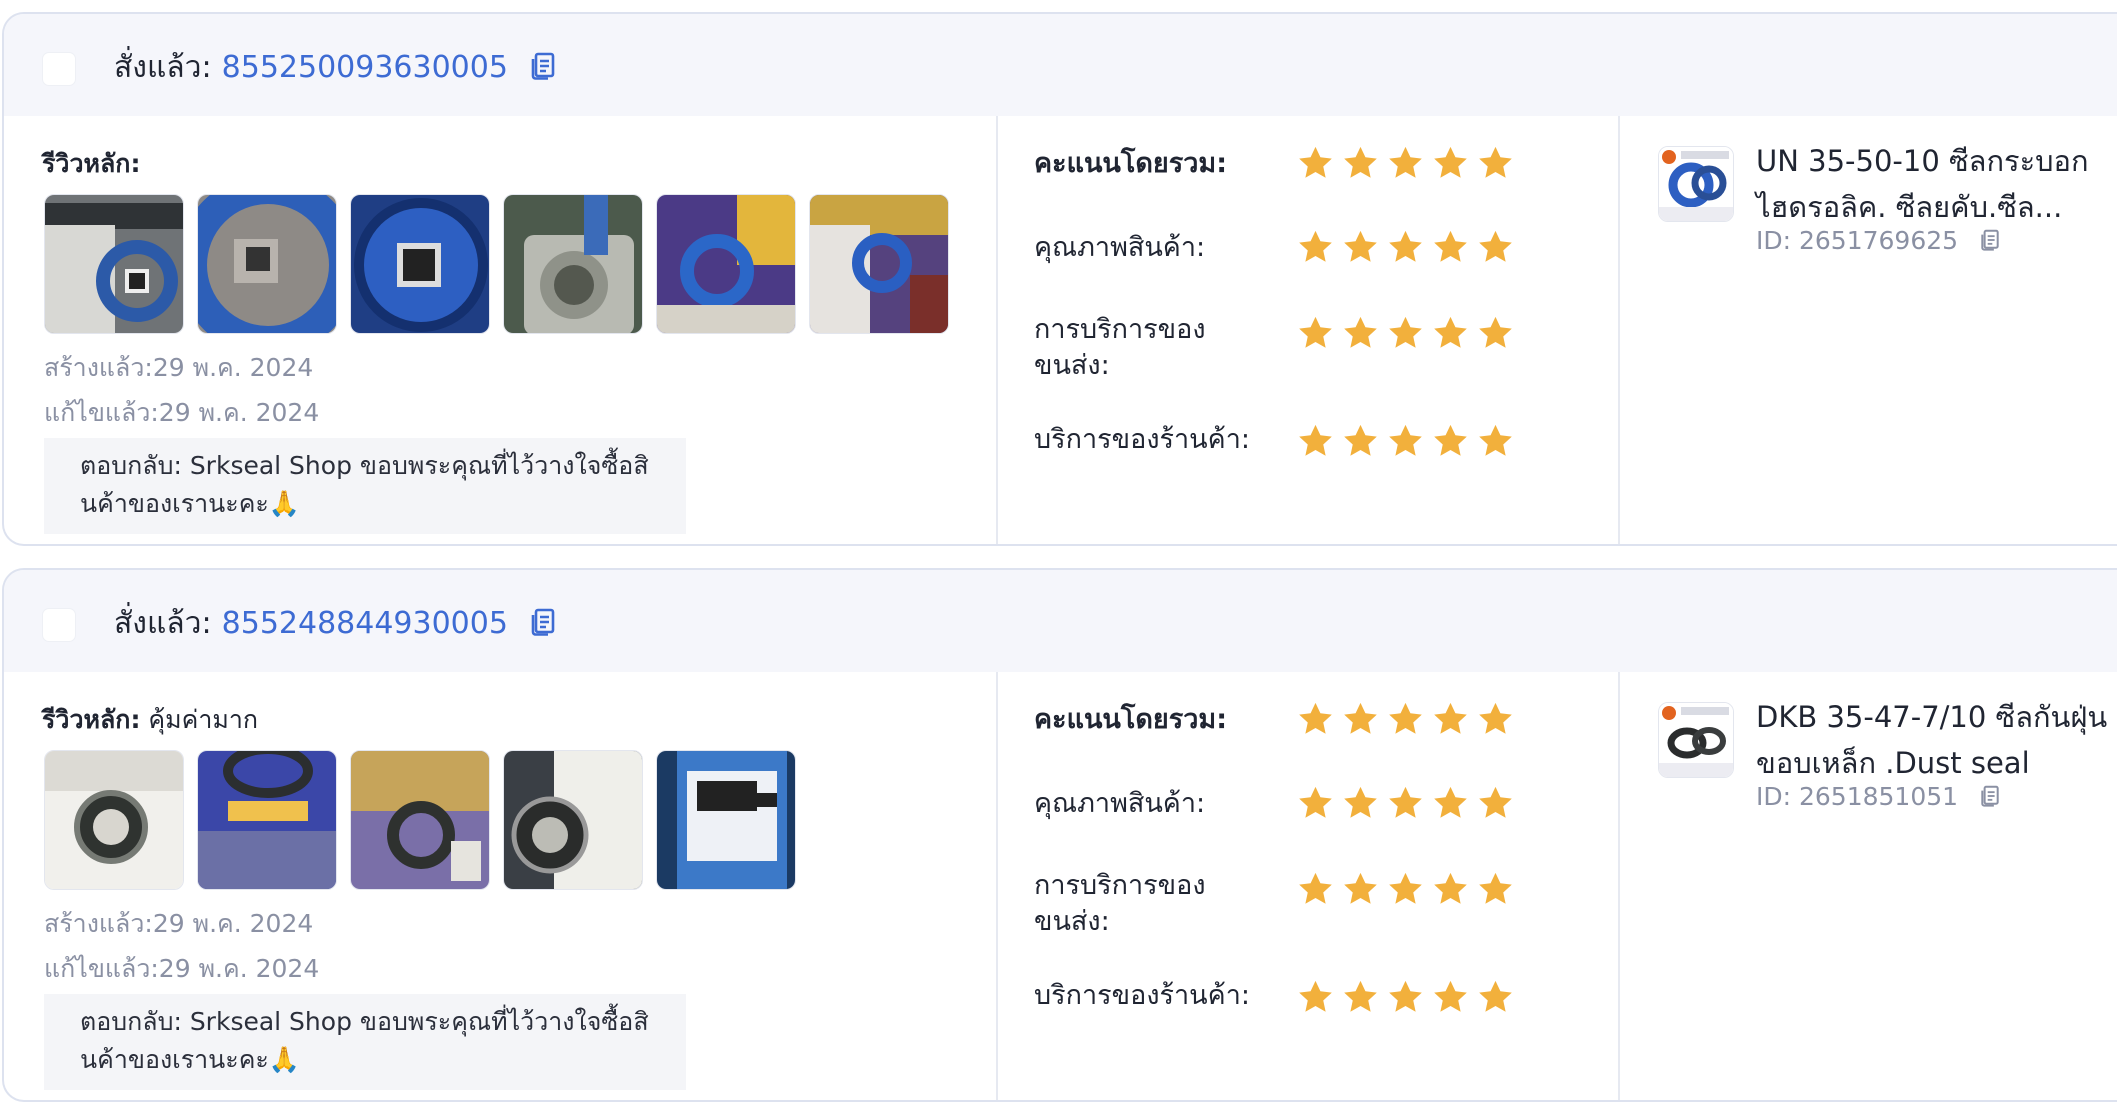 The image size is (2117, 1102). Describe the element at coordinates (365, 67) in the screenshot. I see `order-number-link: 855250093630005` at that location.